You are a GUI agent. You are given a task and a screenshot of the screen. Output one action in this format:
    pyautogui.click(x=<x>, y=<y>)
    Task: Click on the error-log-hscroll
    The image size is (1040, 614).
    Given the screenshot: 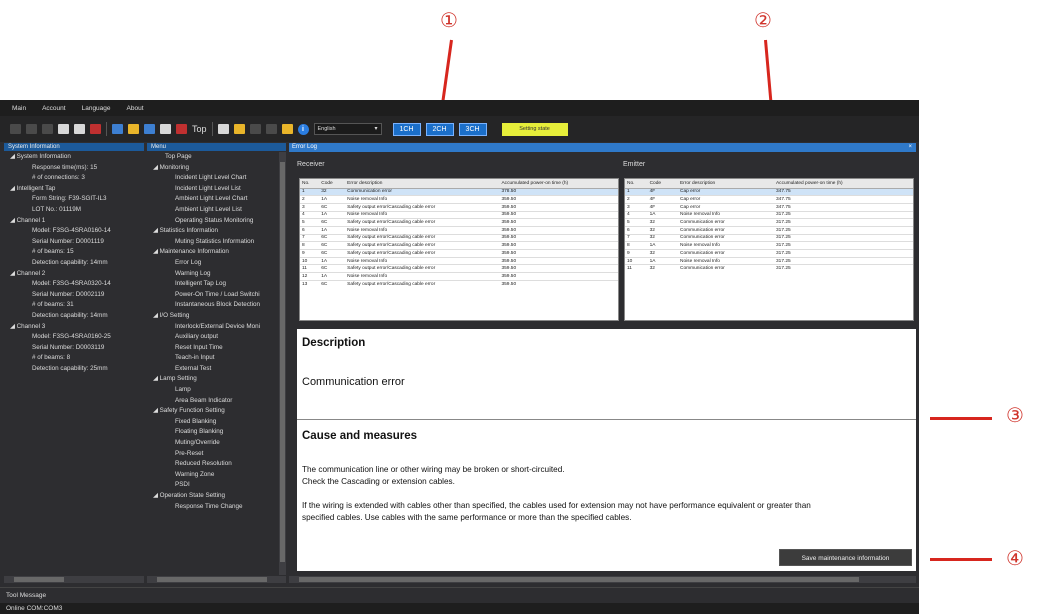 What is the action you would take?
    pyautogui.click(x=602, y=579)
    